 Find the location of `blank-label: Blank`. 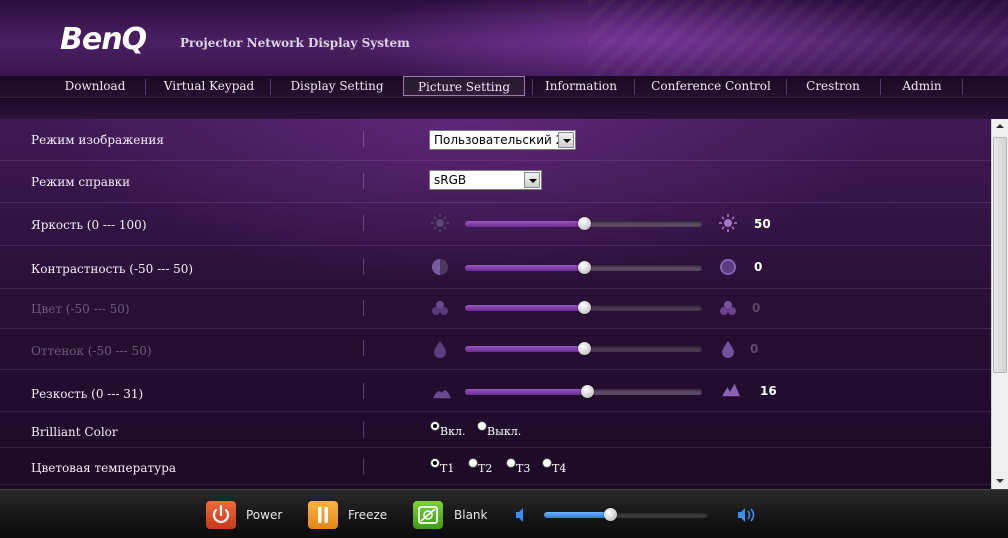

blank-label: Blank is located at coordinates (471, 515).